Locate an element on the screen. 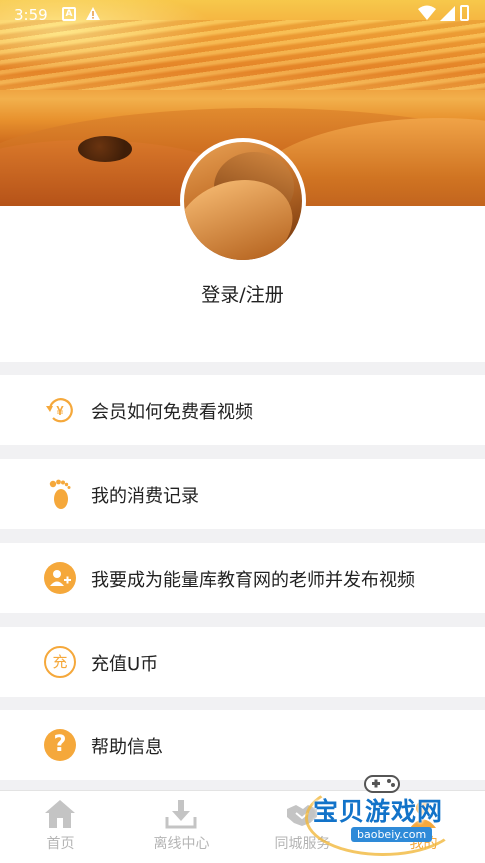  menu-item-become-teacher: 我要成为能量库教育网的老师并发布视频 is located at coordinates (242, 578).